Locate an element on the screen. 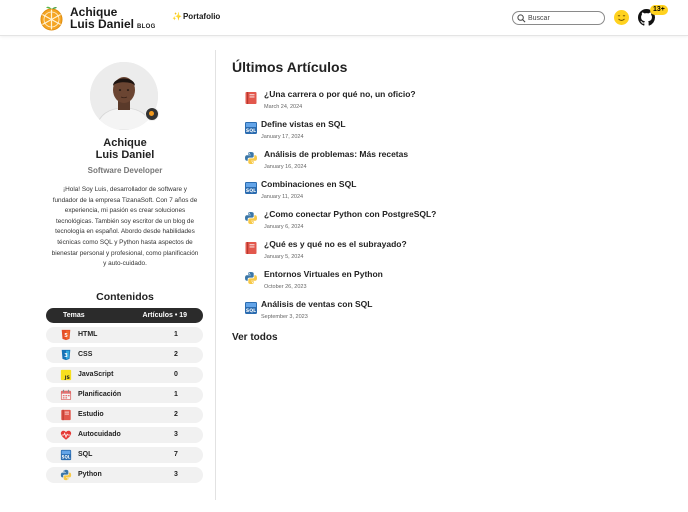  topic-label: Estudio is located at coordinates (91, 414).